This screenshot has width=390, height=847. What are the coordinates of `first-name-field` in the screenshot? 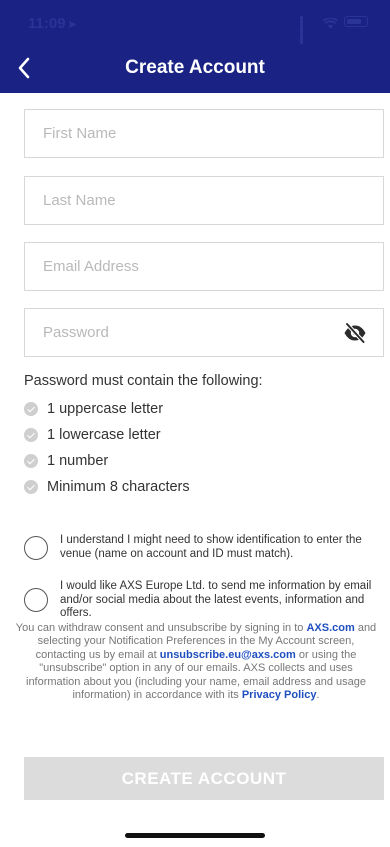 It's located at (204, 133).